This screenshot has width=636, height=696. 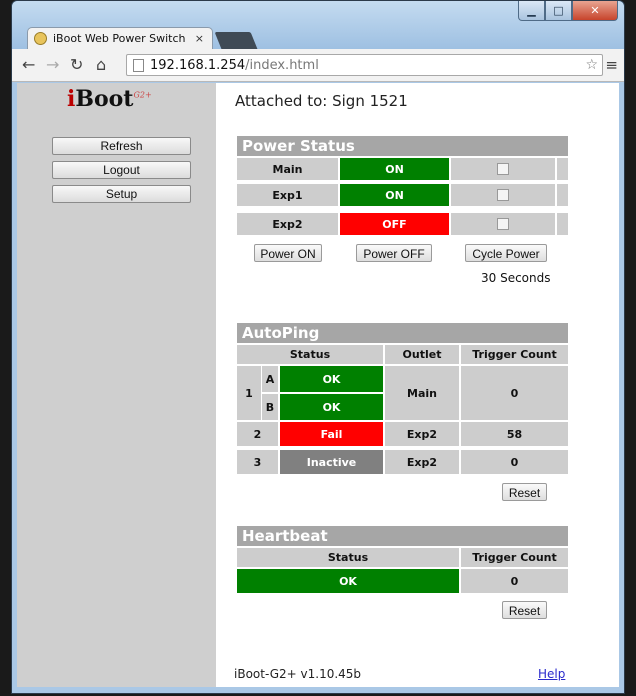 What do you see at coordinates (52, 64) in the screenshot?
I see `forward-icon: →` at bounding box center [52, 64].